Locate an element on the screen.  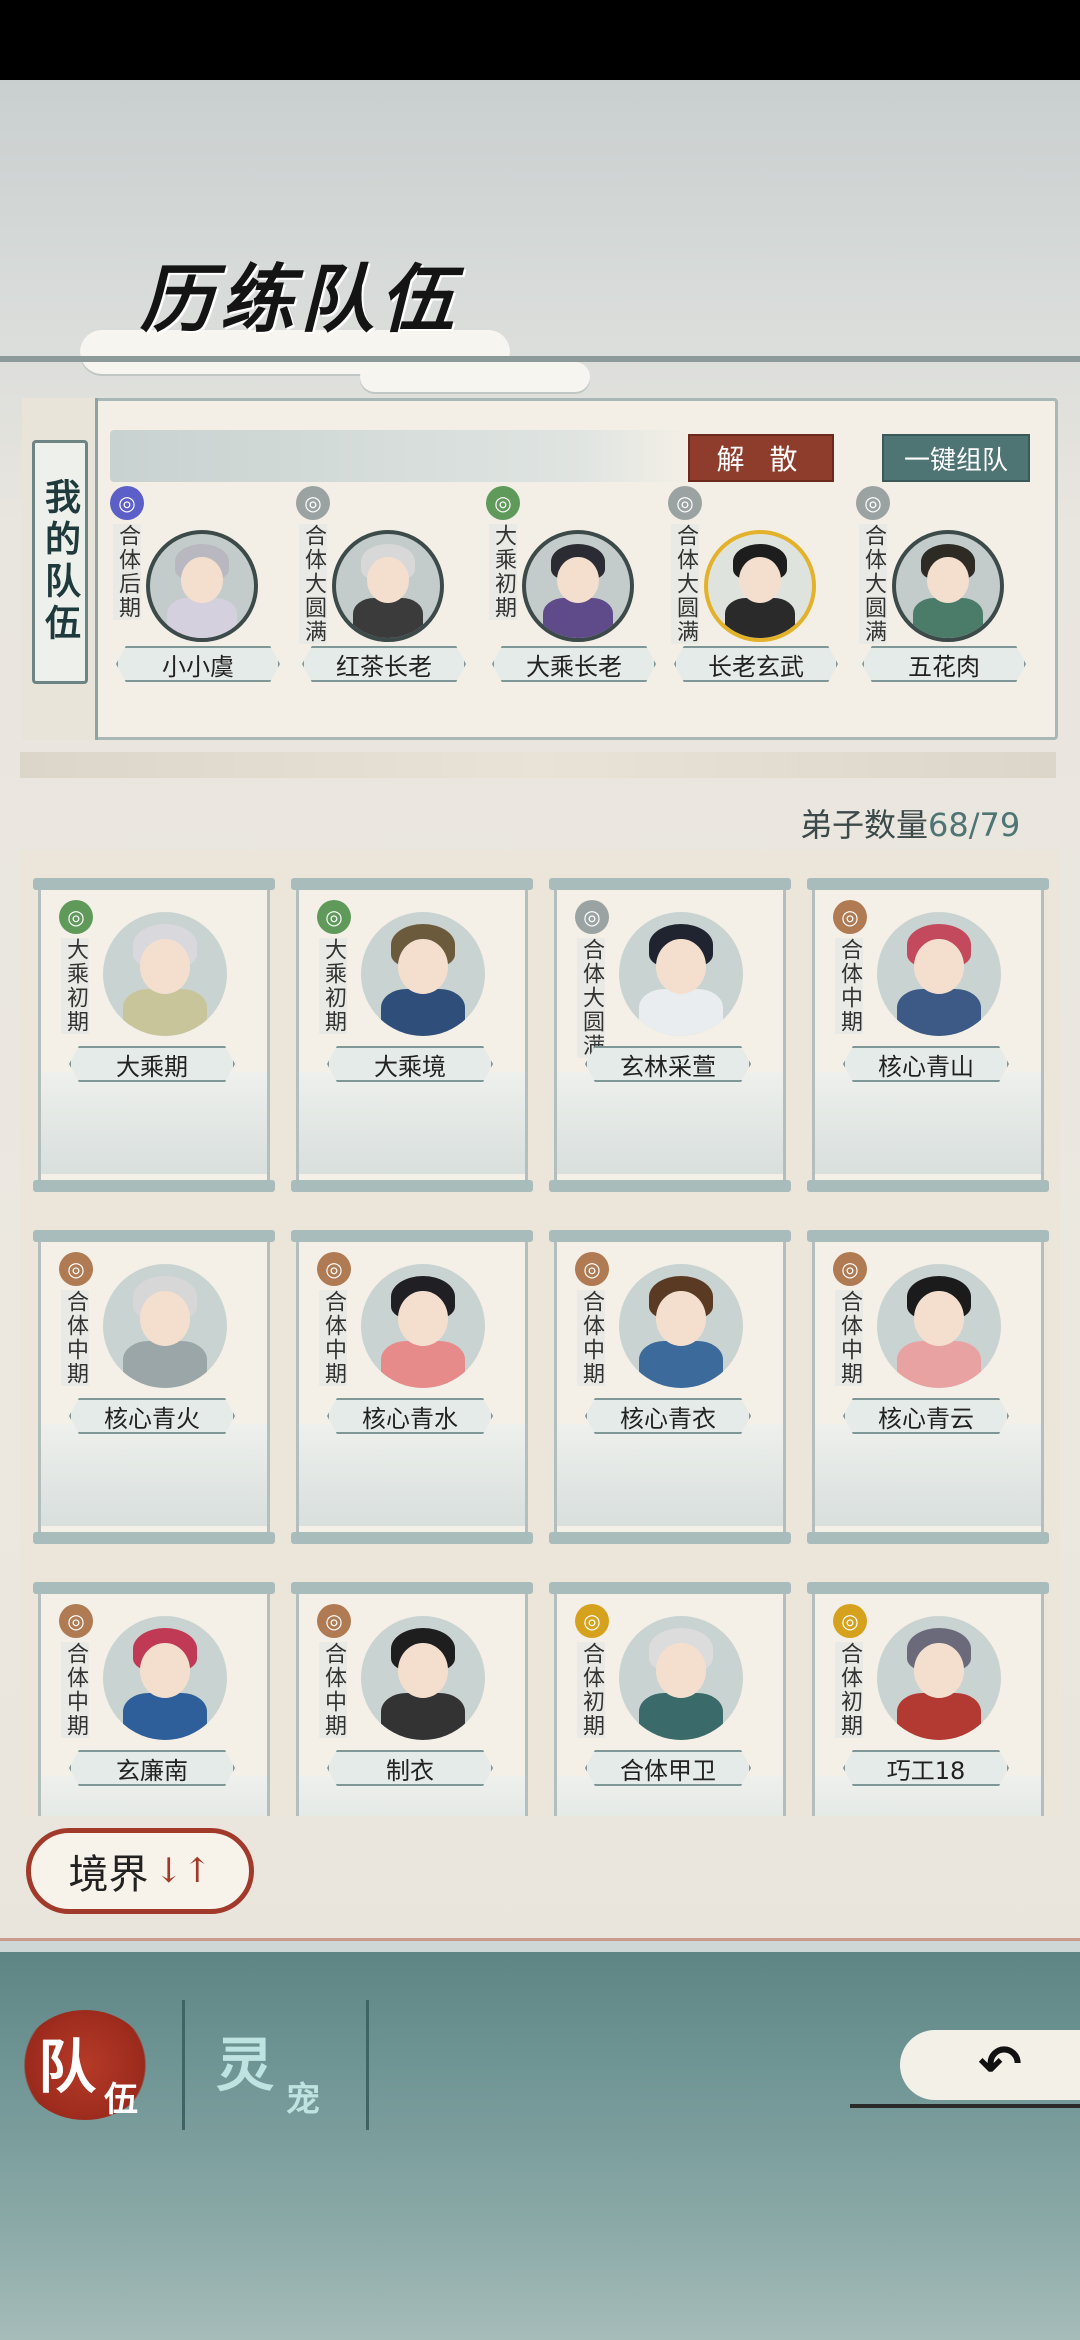
tab-team: 队 伍 is located at coordinates (85, 2065).